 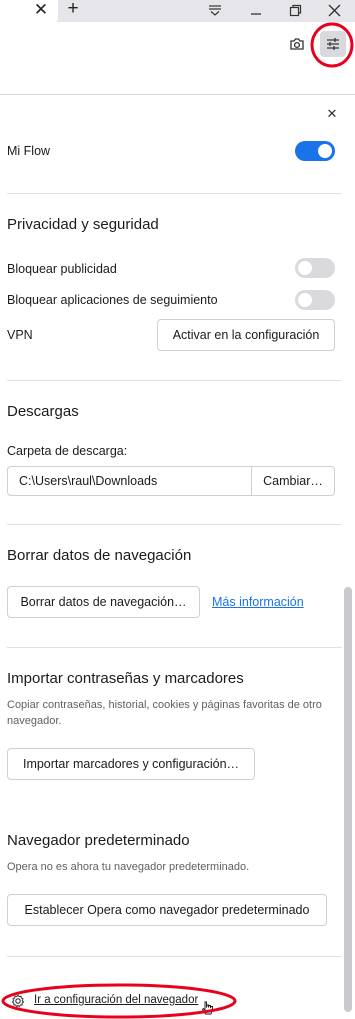 What do you see at coordinates (29, 151) in the screenshot?
I see `my-flow-label: Mi Flow` at bounding box center [29, 151].